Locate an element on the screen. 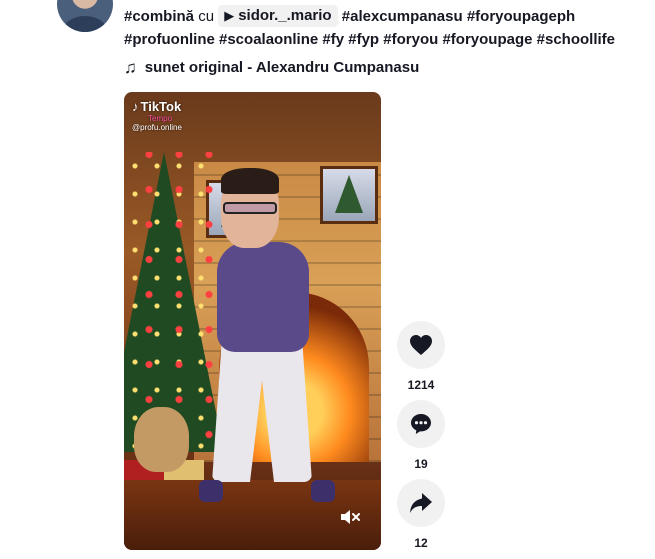  comment-count: 19 is located at coordinates (421, 464).